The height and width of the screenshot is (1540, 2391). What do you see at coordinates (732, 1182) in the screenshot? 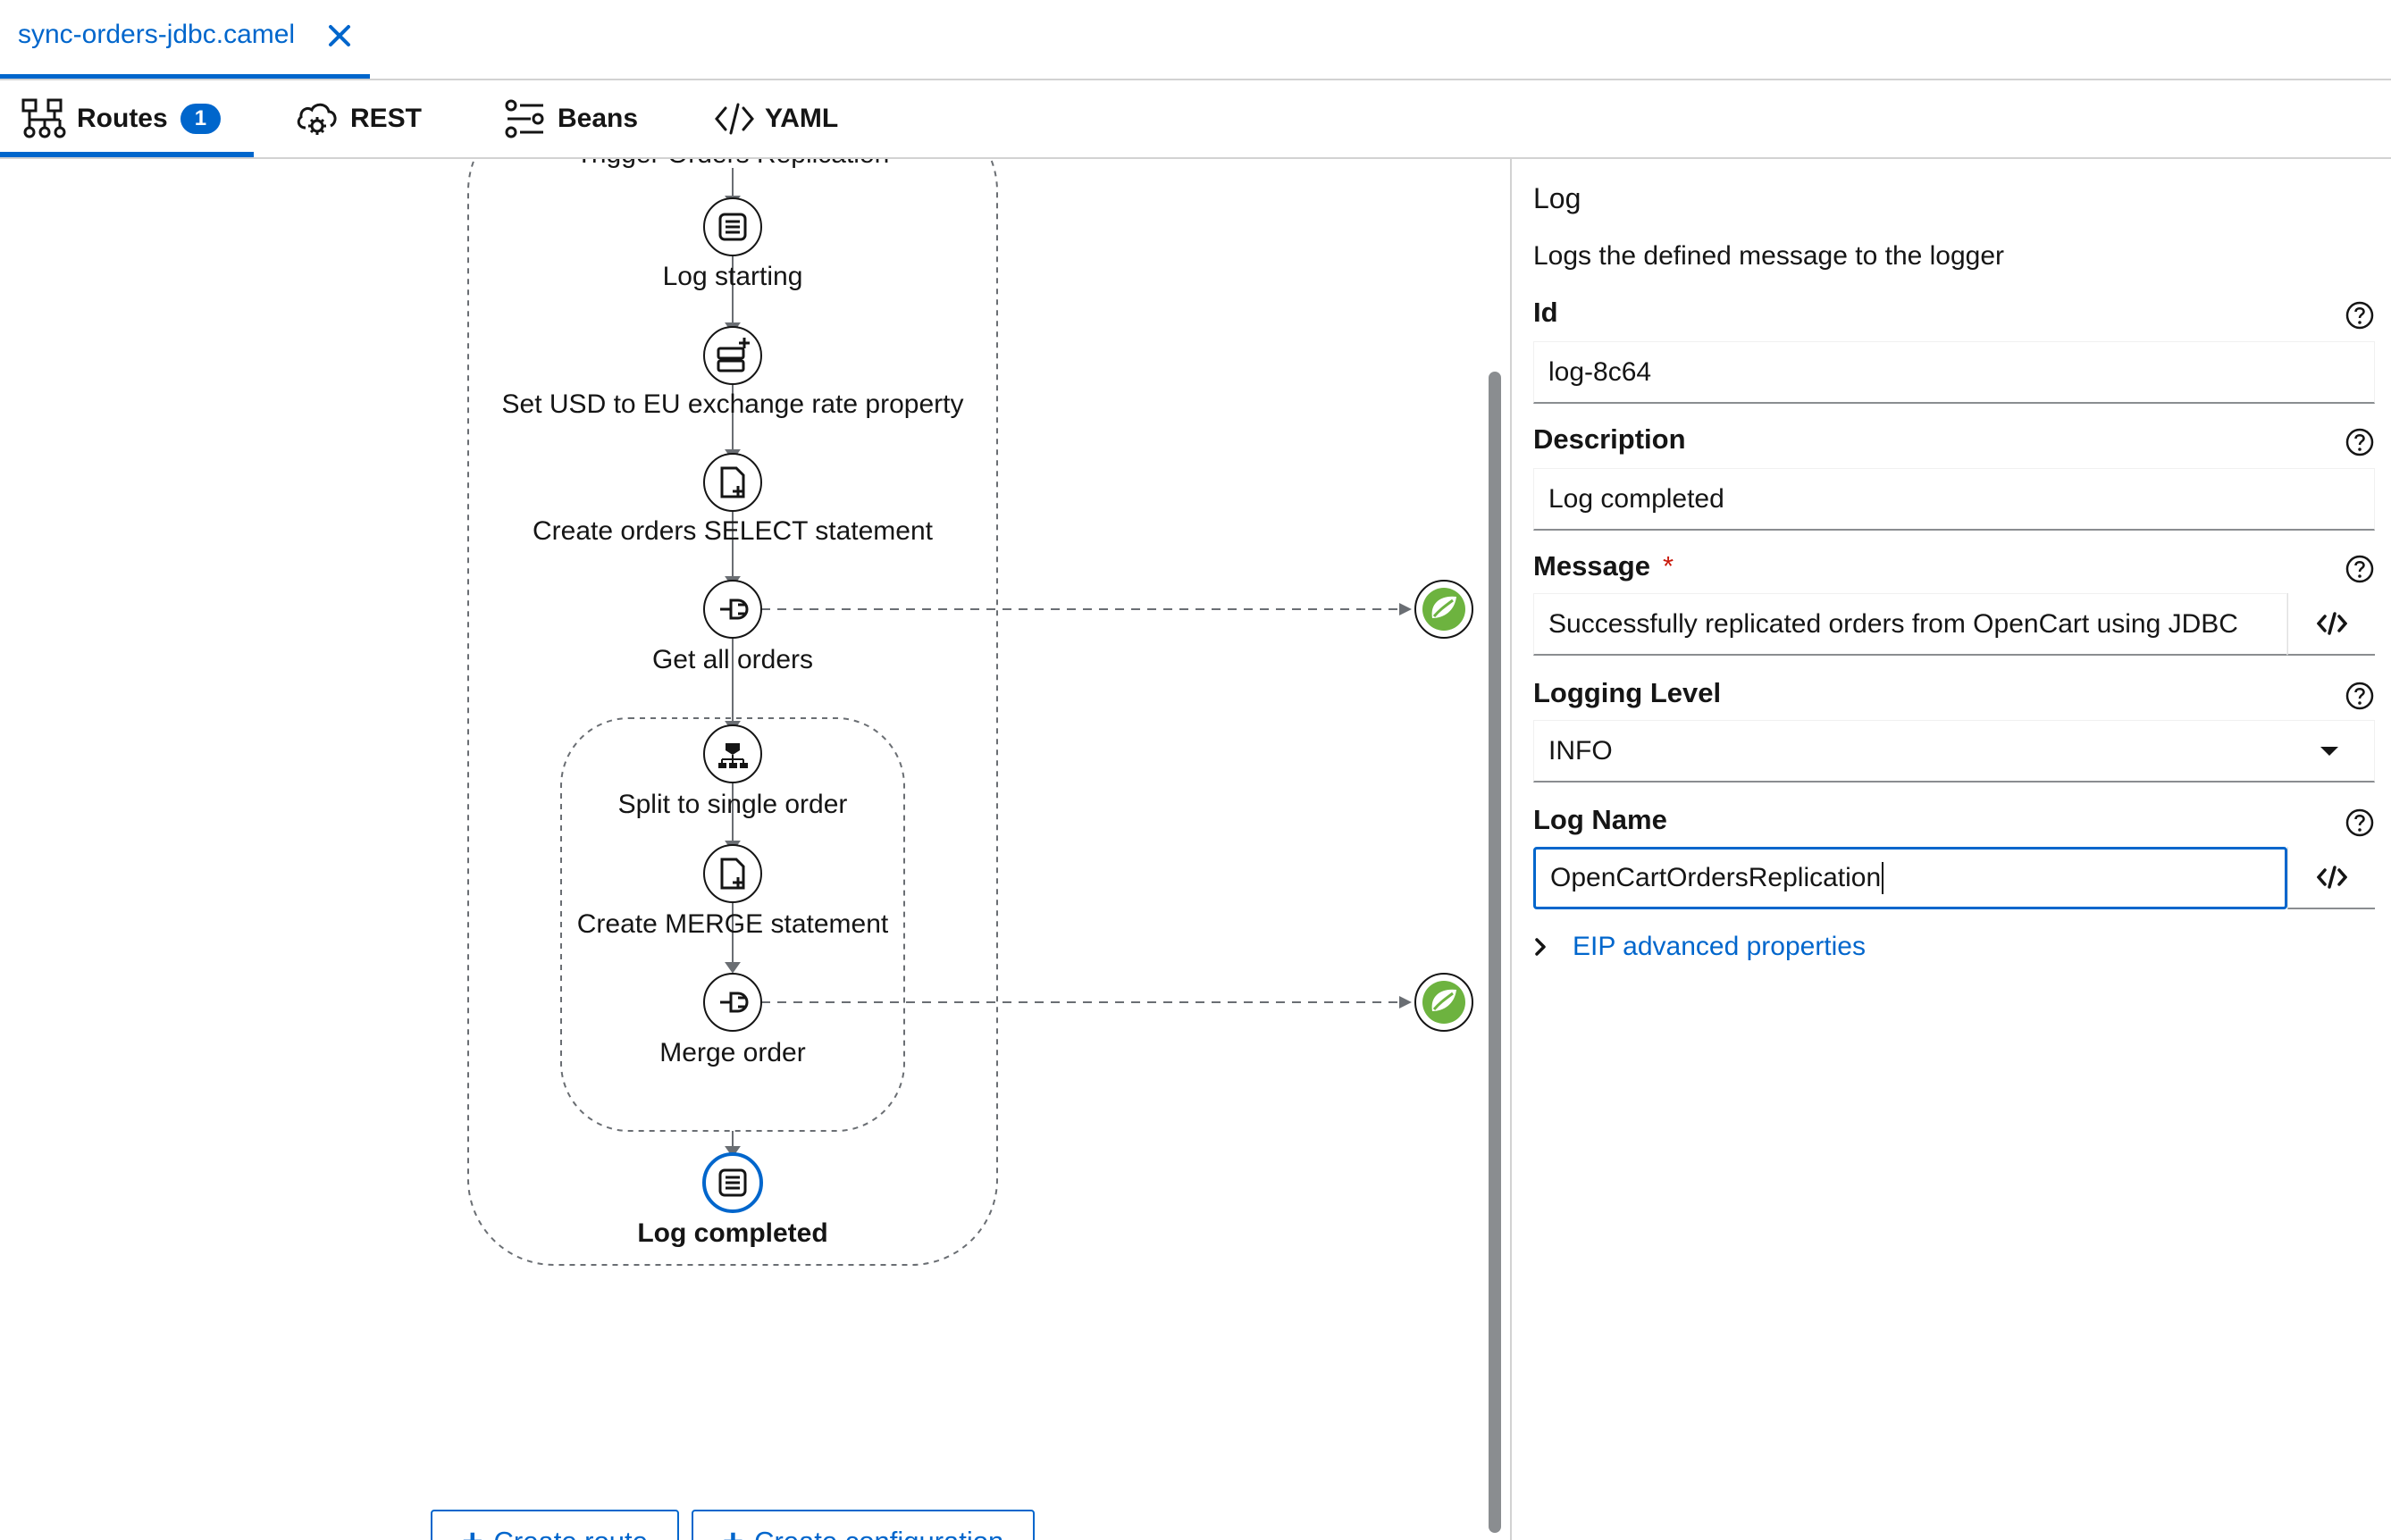
I see `node-log-completed` at bounding box center [732, 1182].